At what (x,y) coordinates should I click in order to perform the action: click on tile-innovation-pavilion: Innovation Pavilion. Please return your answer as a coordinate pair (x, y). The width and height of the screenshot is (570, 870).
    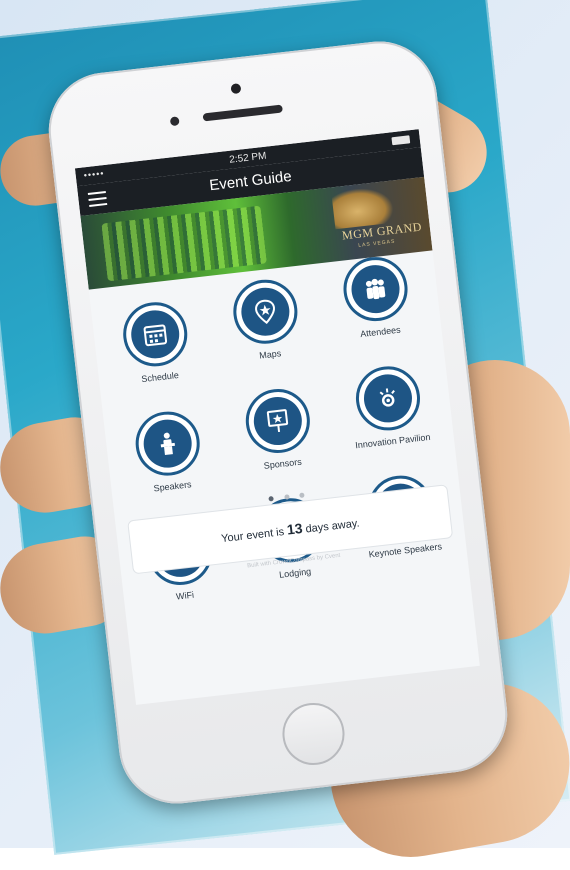
    Looking at the image, I should click on (389, 406).